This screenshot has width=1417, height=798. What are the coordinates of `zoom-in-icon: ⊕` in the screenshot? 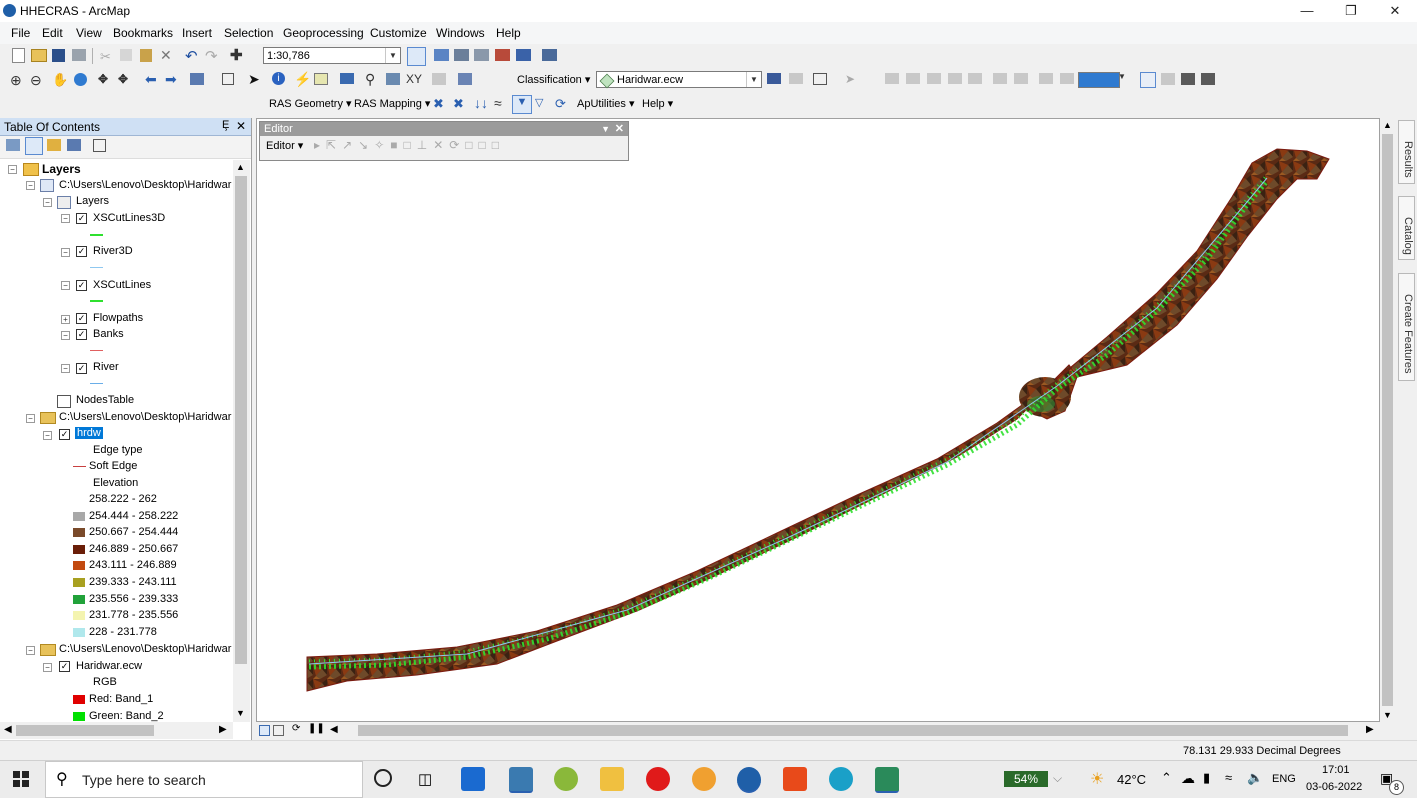 It's located at (18, 80).